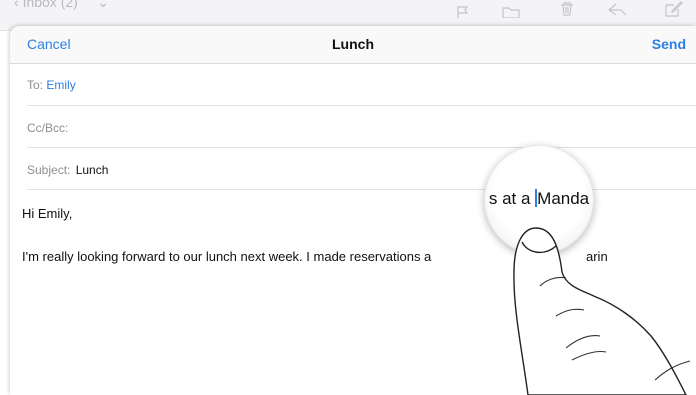 This screenshot has height=395, width=696. What do you see at coordinates (353, 85) in the screenshot?
I see `to-field: To: Emily` at bounding box center [353, 85].